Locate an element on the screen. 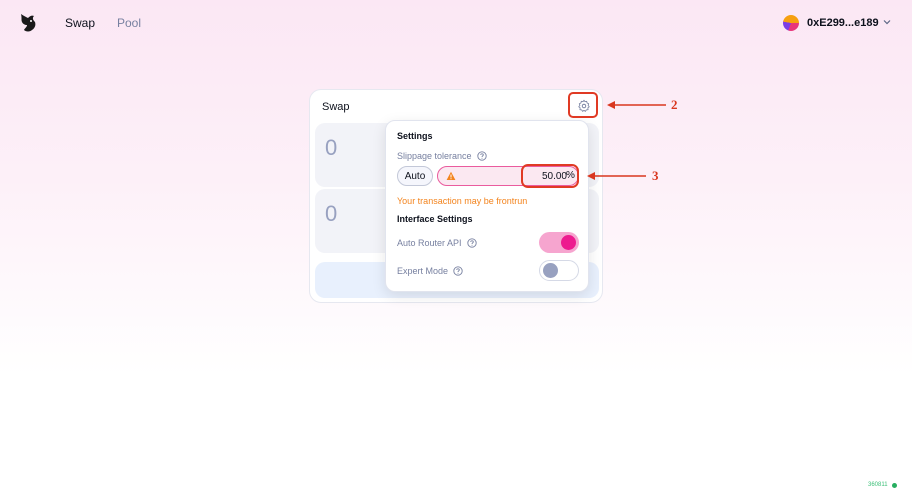 This screenshot has height=500, width=912. expert-mode-row: Expert Mode is located at coordinates (430, 271).